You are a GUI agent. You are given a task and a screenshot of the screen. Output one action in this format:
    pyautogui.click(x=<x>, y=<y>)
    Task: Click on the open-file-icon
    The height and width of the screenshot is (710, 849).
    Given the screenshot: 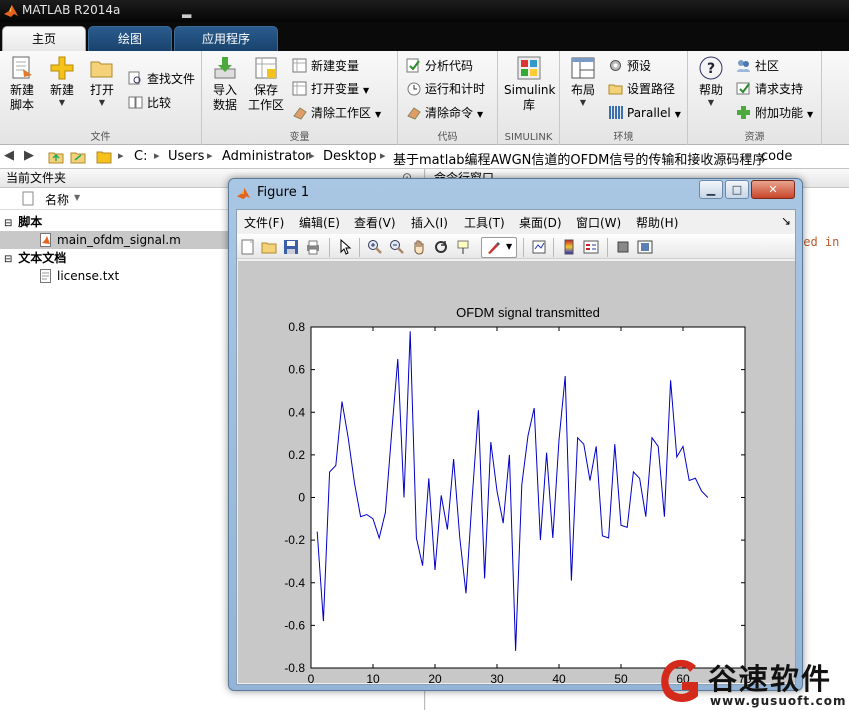 What is the action you would take?
    pyautogui.click(x=269, y=247)
    